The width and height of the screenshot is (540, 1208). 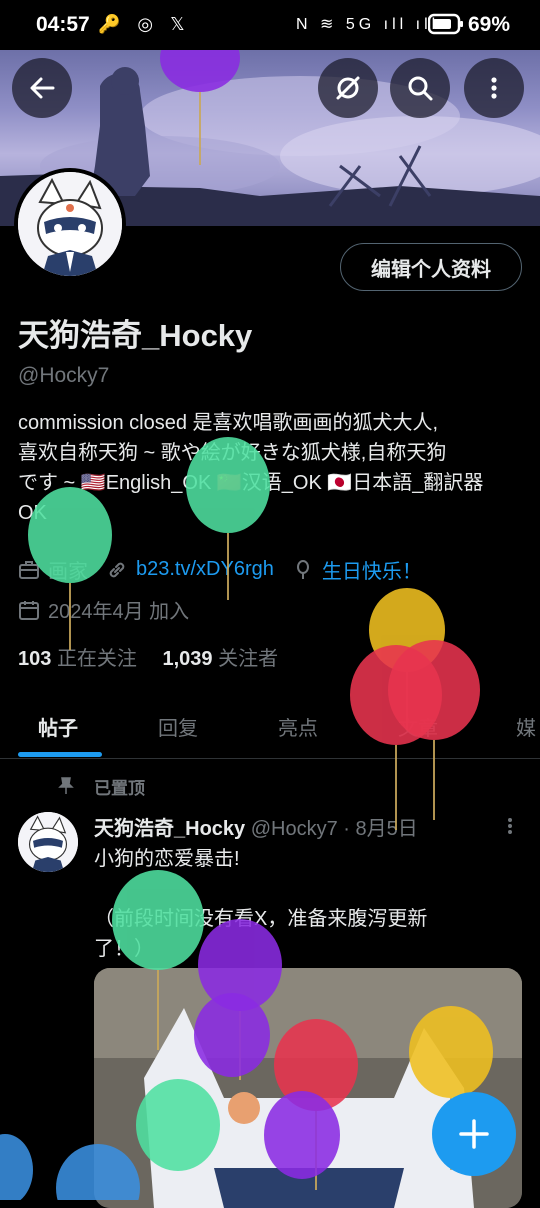 What do you see at coordinates (58, 726) in the screenshot?
I see `tab-posts: 帖子` at bounding box center [58, 726].